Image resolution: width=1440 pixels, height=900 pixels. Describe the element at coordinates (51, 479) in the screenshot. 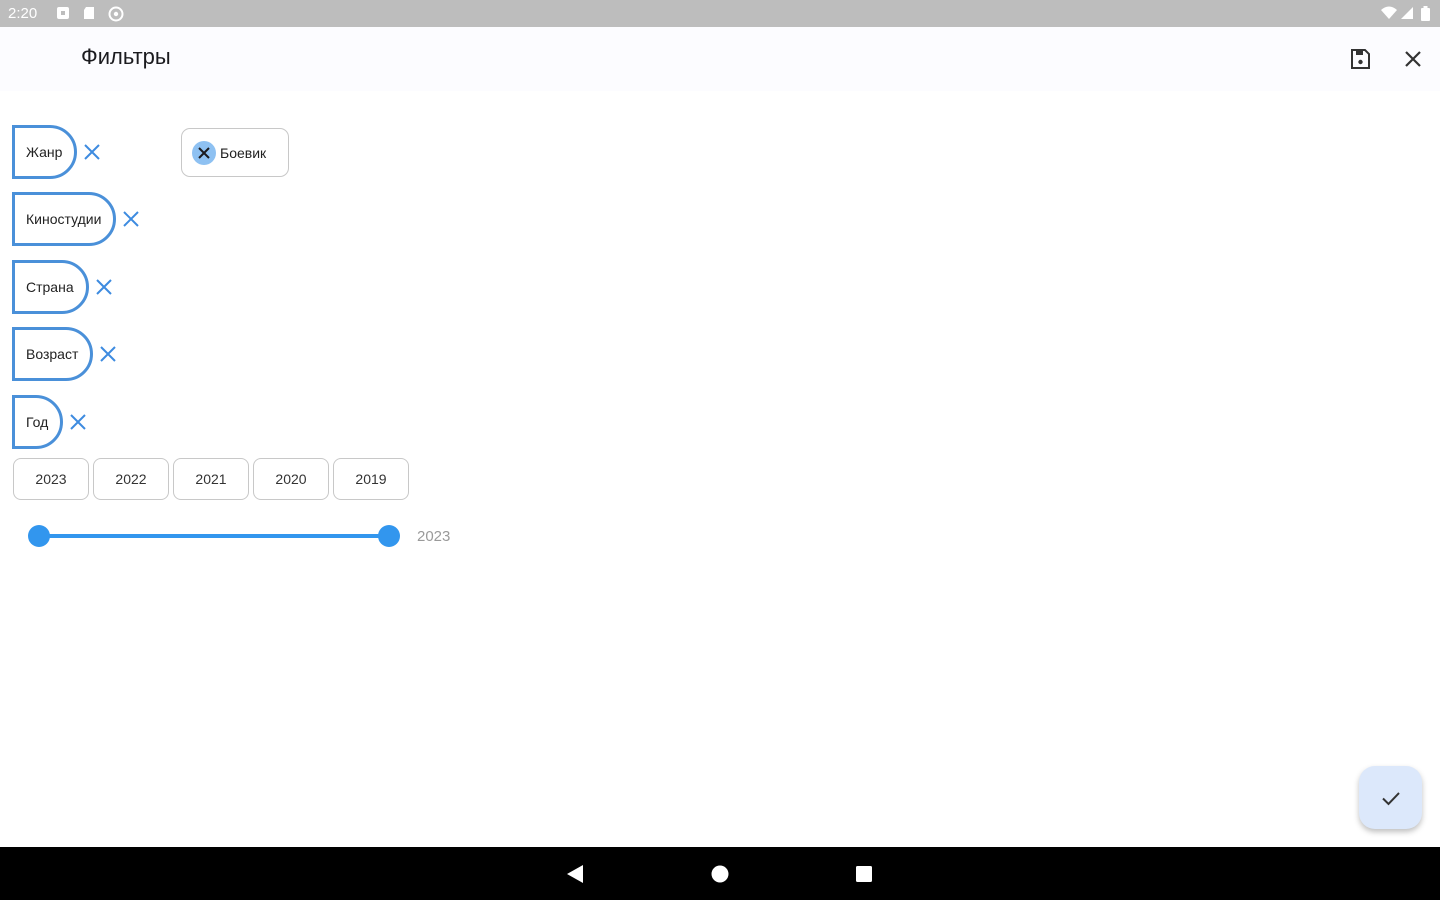

I see `year-chip-2023: 2023` at that location.